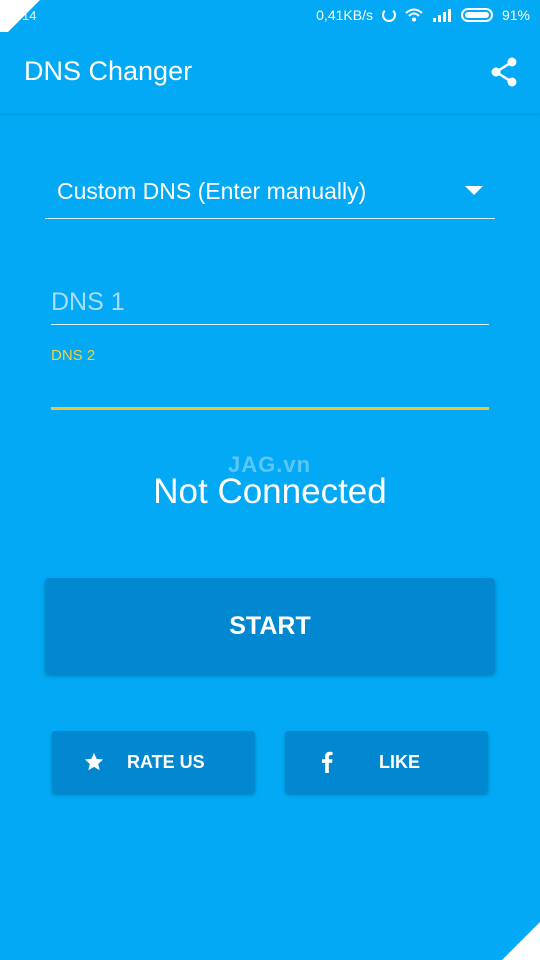  What do you see at coordinates (212, 191) in the screenshot?
I see `dns-provider-selected: Custom DNS (Enter manually)` at bounding box center [212, 191].